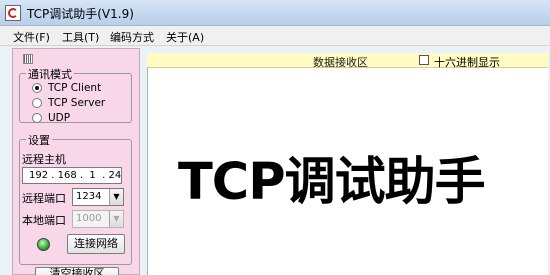 This screenshot has width=550, height=275. I want to click on receive-header: 数据接收区 十六进制显示, so click(347, 61).